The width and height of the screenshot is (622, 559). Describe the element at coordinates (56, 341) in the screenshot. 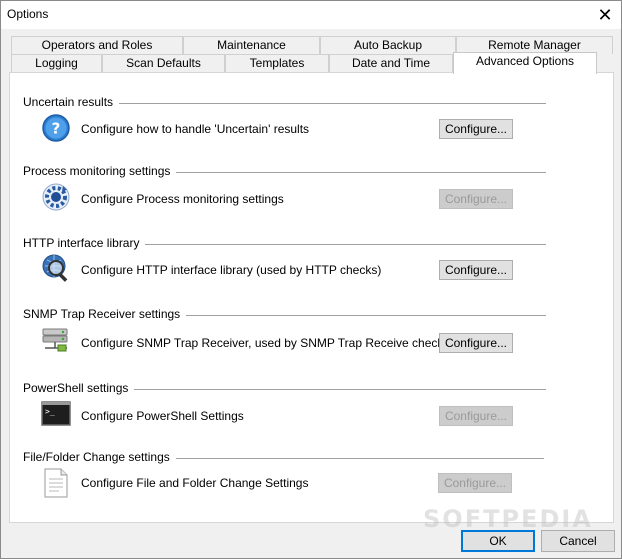

I see `network-server-icon` at that location.